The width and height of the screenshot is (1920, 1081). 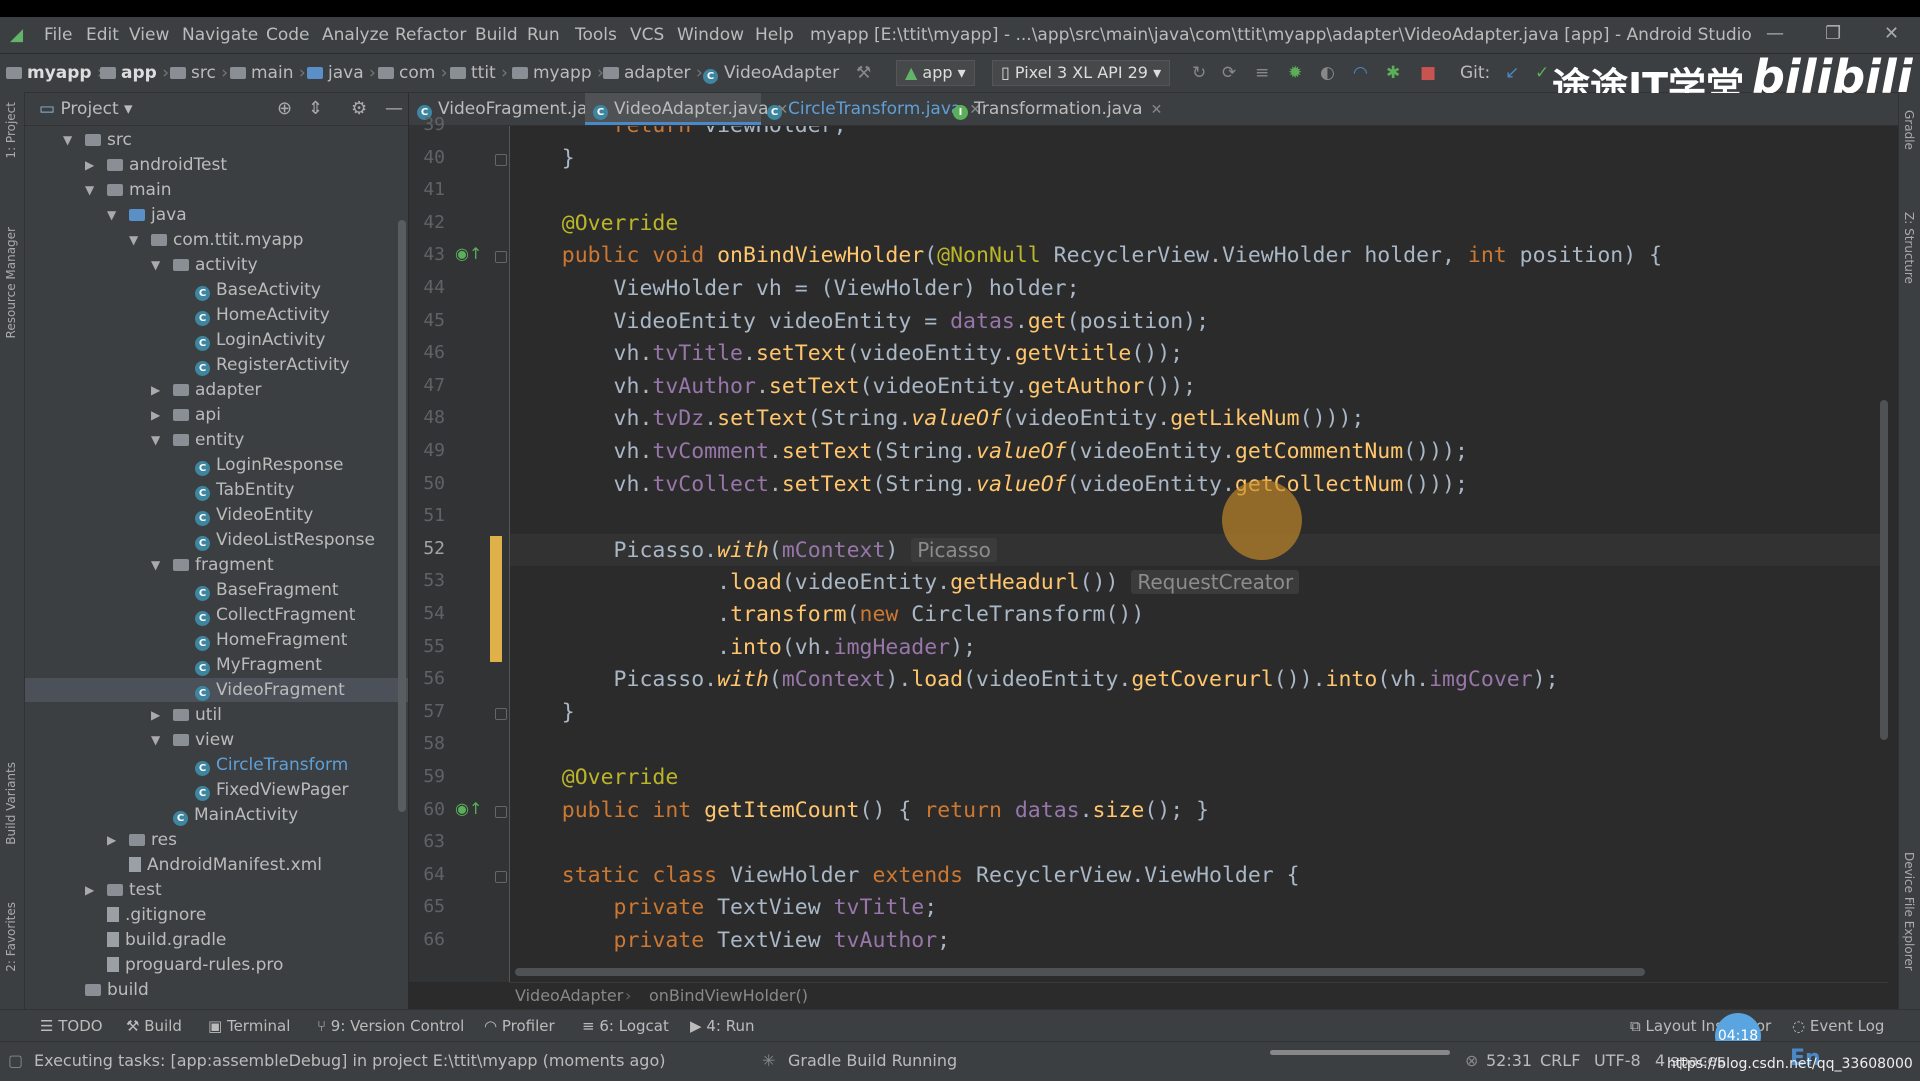 What do you see at coordinates (216, 690) in the screenshot?
I see `tree-item: C VideoFragment` at bounding box center [216, 690].